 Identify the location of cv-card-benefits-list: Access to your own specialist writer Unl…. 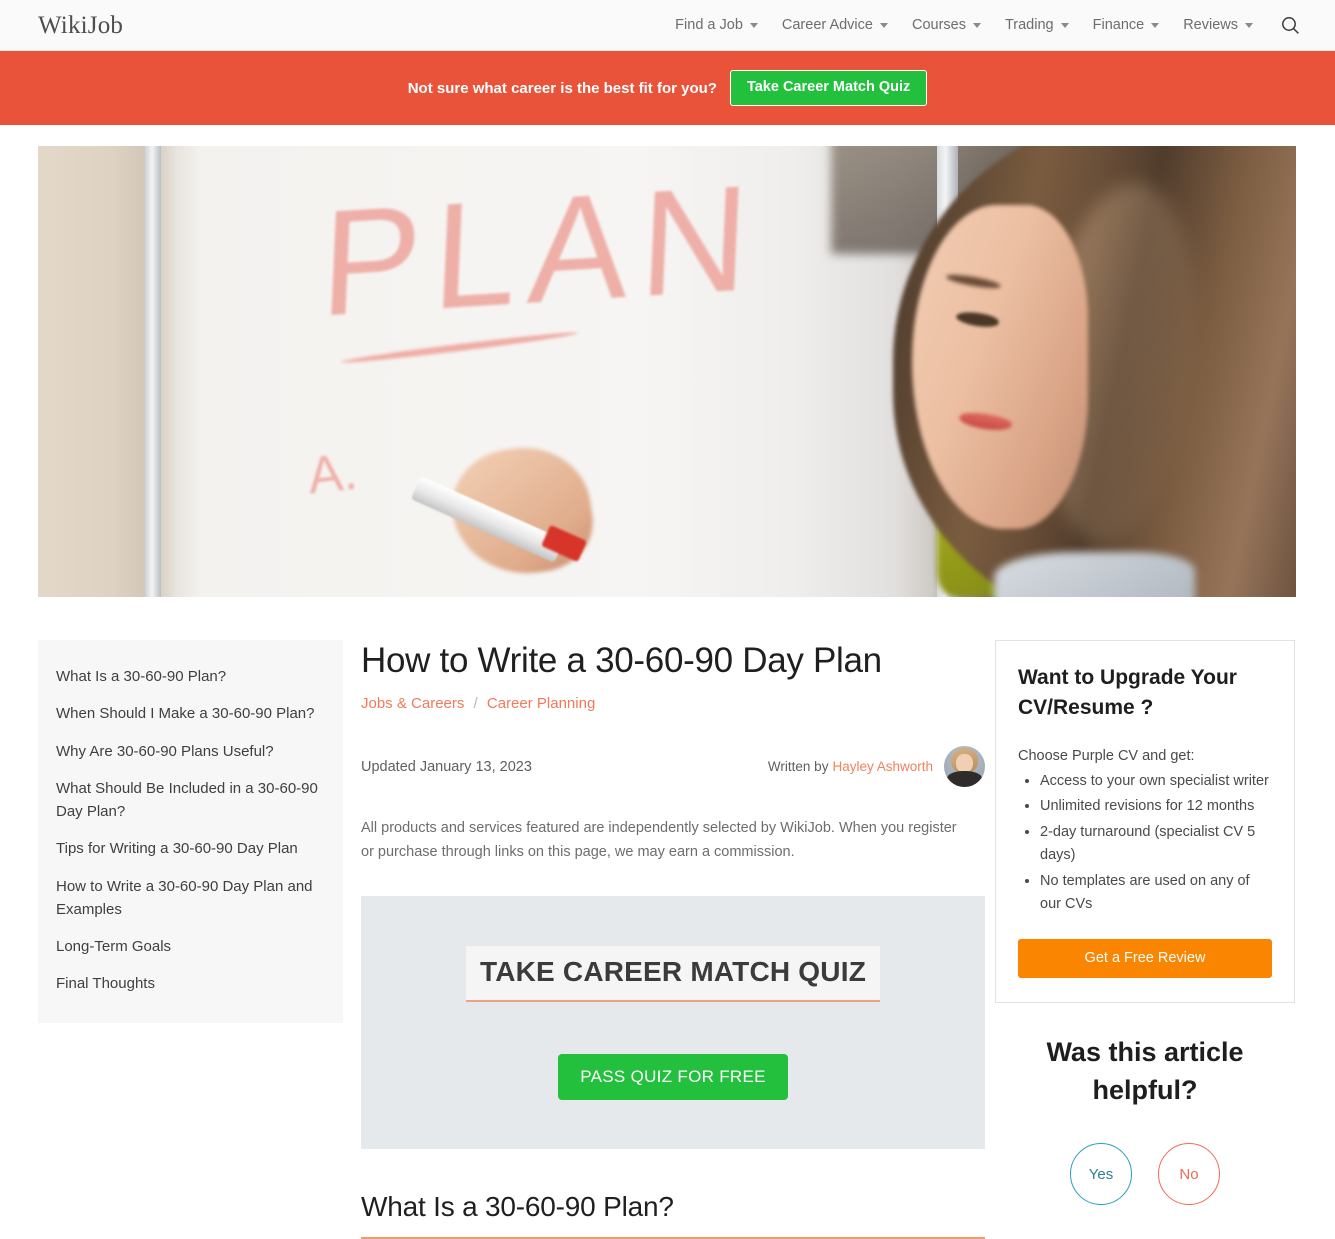
(1145, 843).